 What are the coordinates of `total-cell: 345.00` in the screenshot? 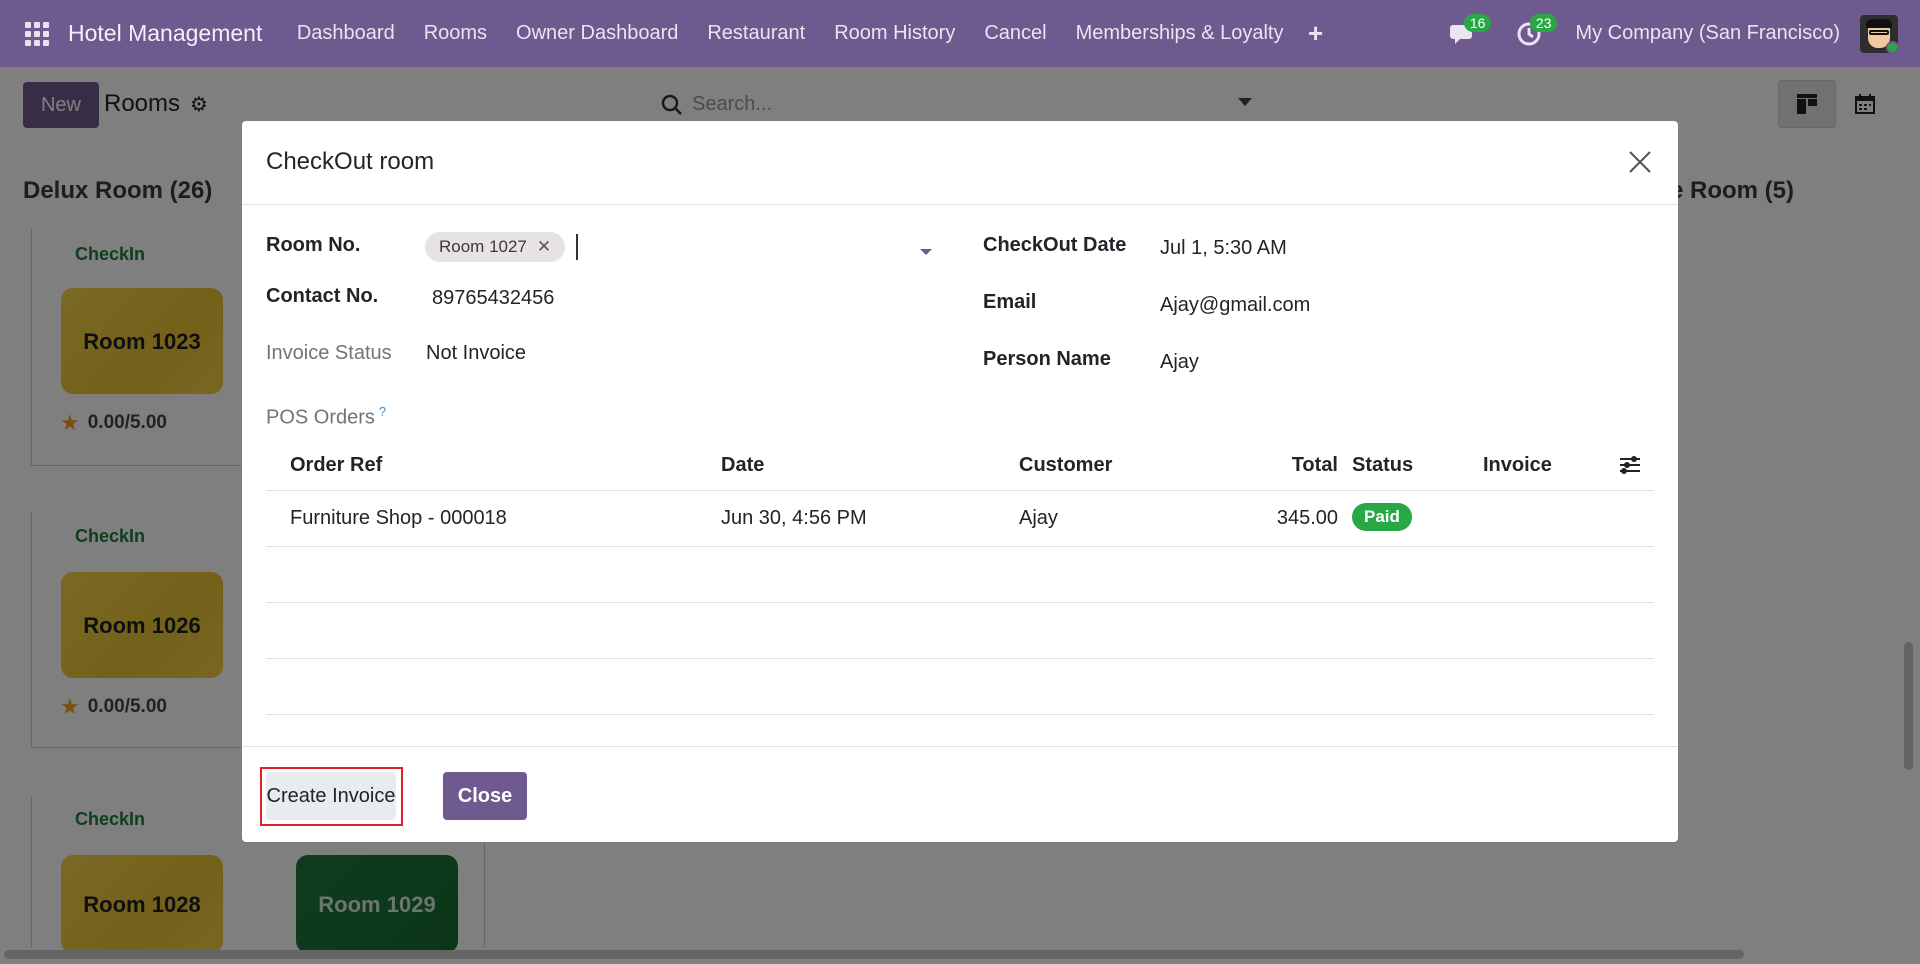 It's located at (1307, 518).